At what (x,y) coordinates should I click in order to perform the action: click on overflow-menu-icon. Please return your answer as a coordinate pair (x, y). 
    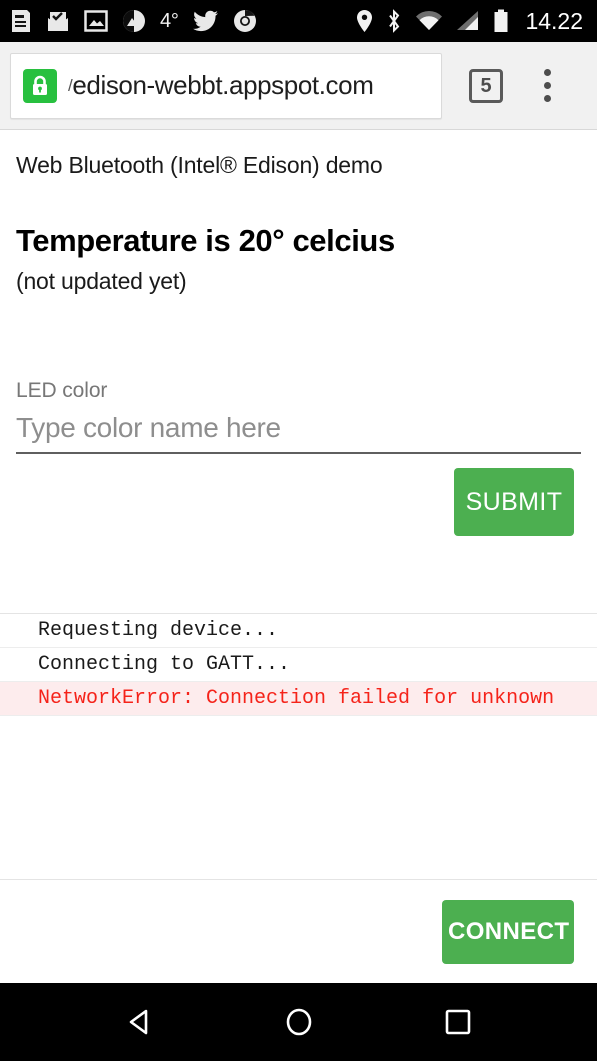
    Looking at the image, I should click on (547, 86).